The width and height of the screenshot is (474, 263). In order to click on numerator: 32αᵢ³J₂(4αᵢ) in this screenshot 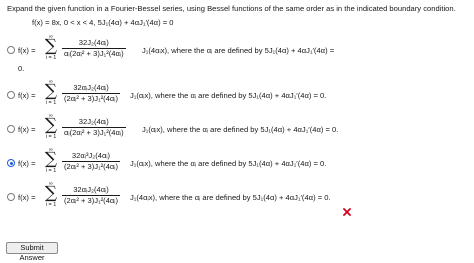, I will do `click(91, 155)`.